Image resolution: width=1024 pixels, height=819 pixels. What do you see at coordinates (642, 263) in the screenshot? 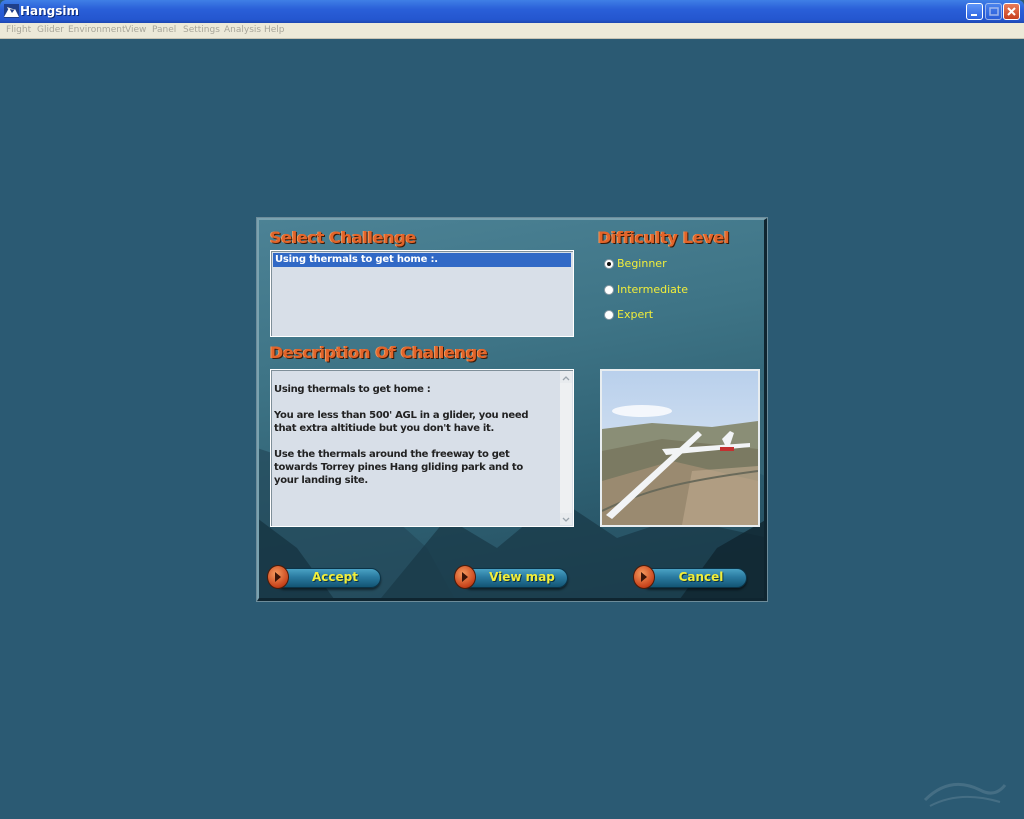
I see `radio-beginner-label: Beginner` at bounding box center [642, 263].